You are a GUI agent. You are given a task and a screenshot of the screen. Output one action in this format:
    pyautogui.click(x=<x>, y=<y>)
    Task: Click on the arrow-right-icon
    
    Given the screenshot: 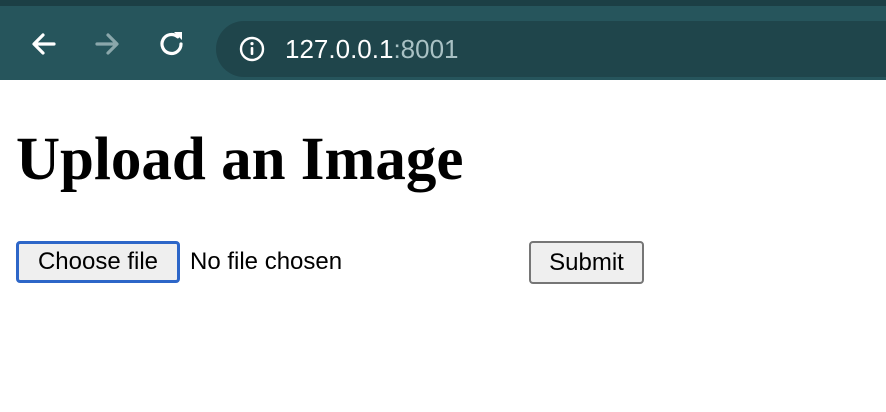 What is the action you would take?
    pyautogui.click(x=107, y=44)
    